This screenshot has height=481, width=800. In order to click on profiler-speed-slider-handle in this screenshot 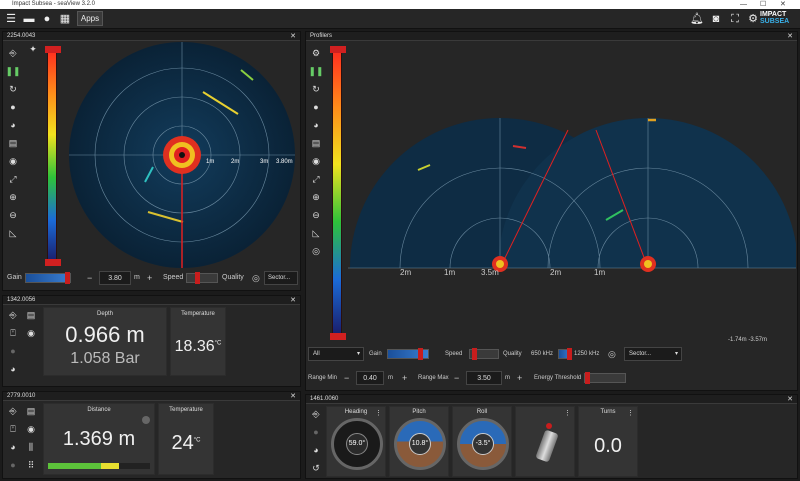, I will do `click(474, 354)`.